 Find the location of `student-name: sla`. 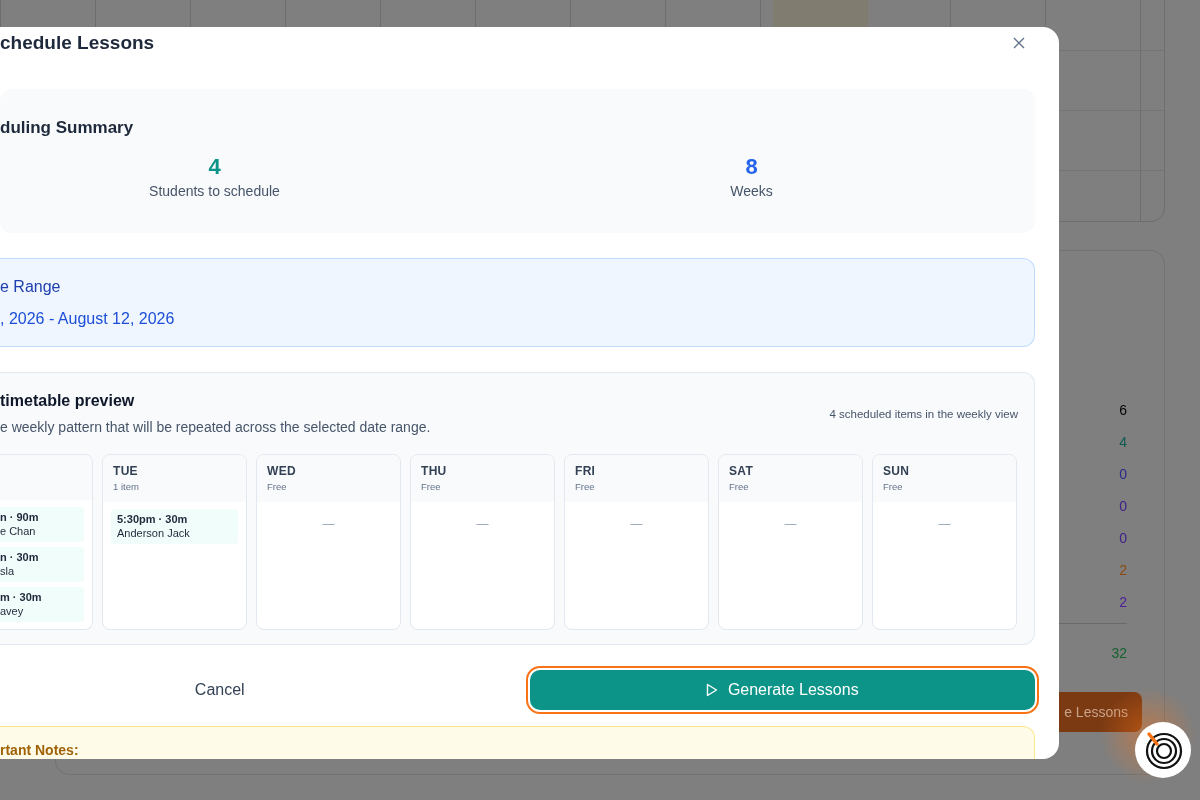

student-name: sla is located at coordinates (8, 571).